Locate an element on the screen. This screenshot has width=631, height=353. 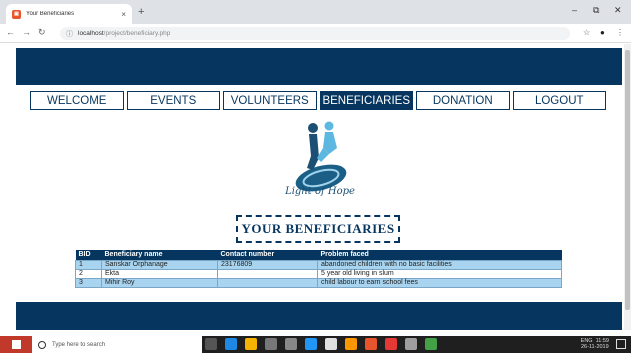
logo-text: Light of Hope is located at coordinates (320, 191).